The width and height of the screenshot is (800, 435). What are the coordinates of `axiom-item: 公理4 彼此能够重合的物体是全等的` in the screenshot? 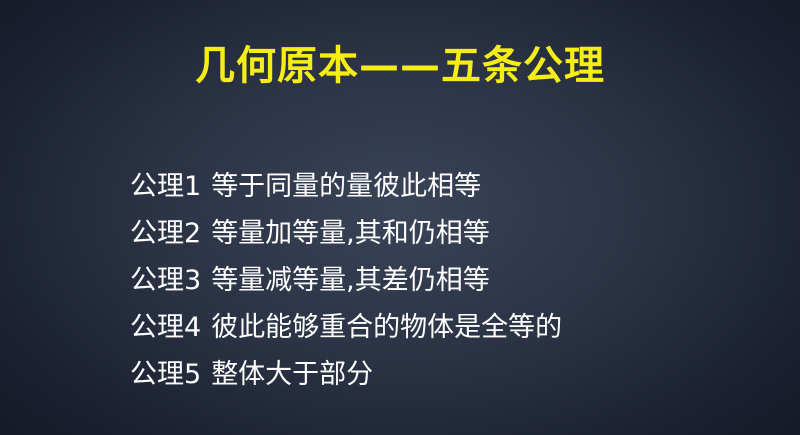 It's located at (346, 327).